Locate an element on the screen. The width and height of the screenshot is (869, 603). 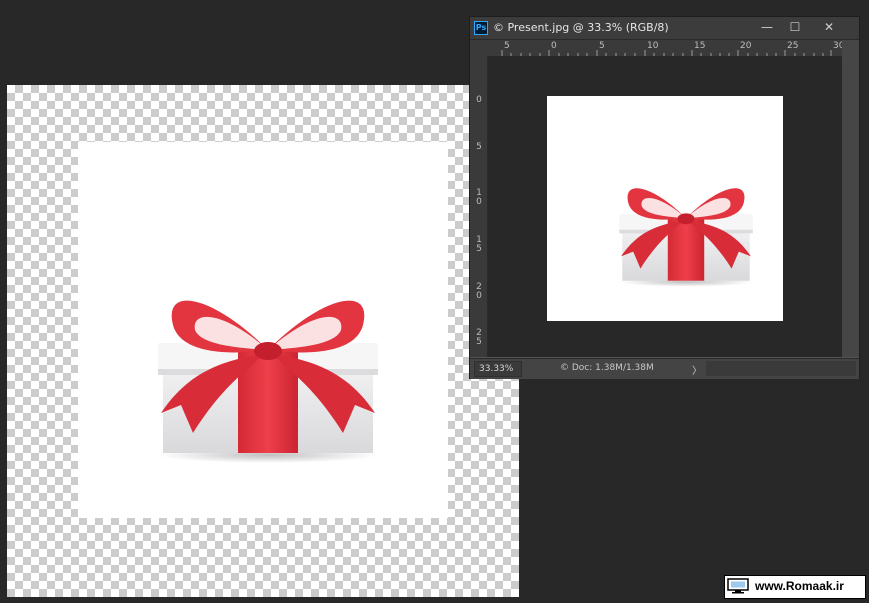
horizontal-ruler: 5 0 5 10 15 20 25 30 is located at coordinates (664, 48).